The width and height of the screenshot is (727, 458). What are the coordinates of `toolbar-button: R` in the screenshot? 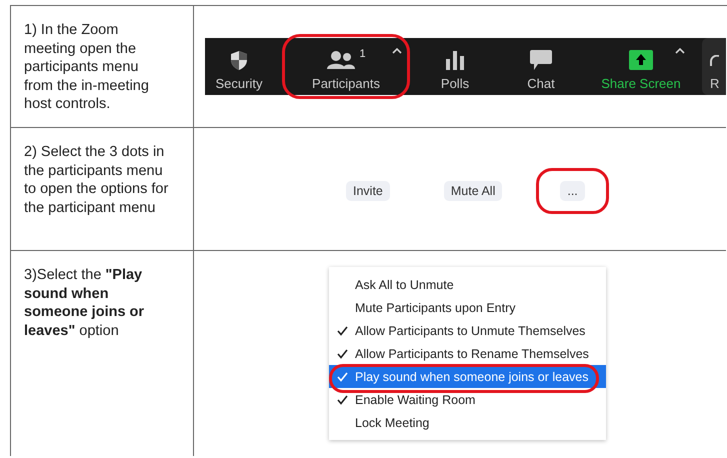 It's located at (714, 66).